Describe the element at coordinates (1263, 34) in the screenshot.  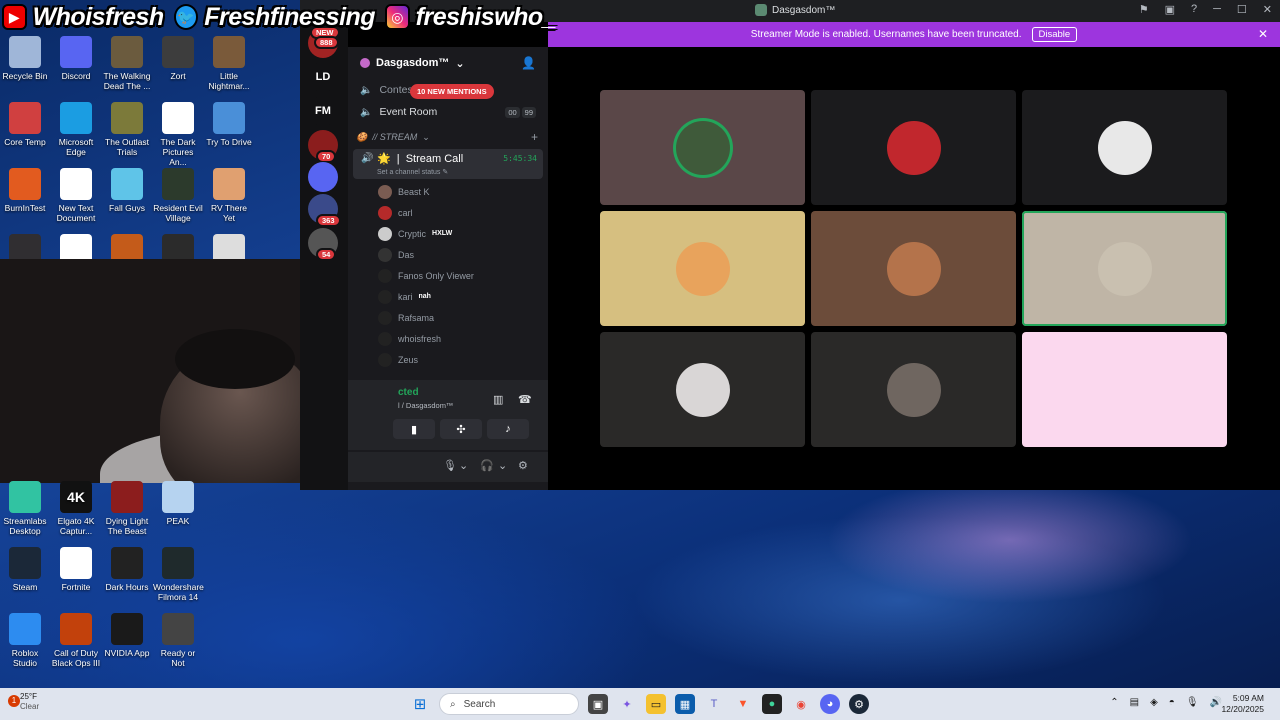
I see `close-banner-icon: ✕` at that location.